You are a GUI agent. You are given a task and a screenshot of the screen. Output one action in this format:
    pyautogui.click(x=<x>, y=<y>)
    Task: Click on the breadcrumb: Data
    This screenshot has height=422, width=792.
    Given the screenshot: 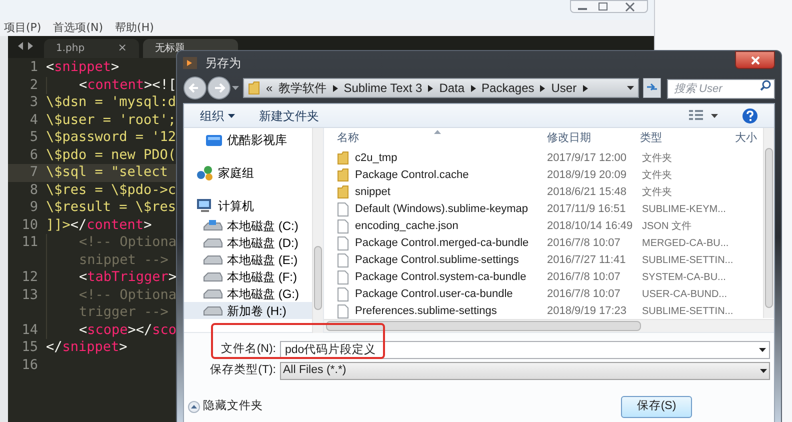 What is the action you would take?
    pyautogui.click(x=452, y=88)
    